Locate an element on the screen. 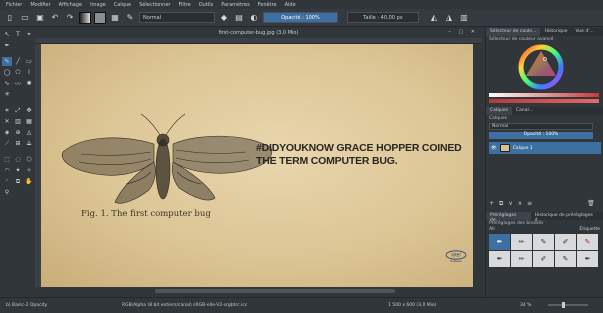 This screenshot has width=603, height=313. colorize-mask-icon: ▦ is located at coordinates (29, 121).